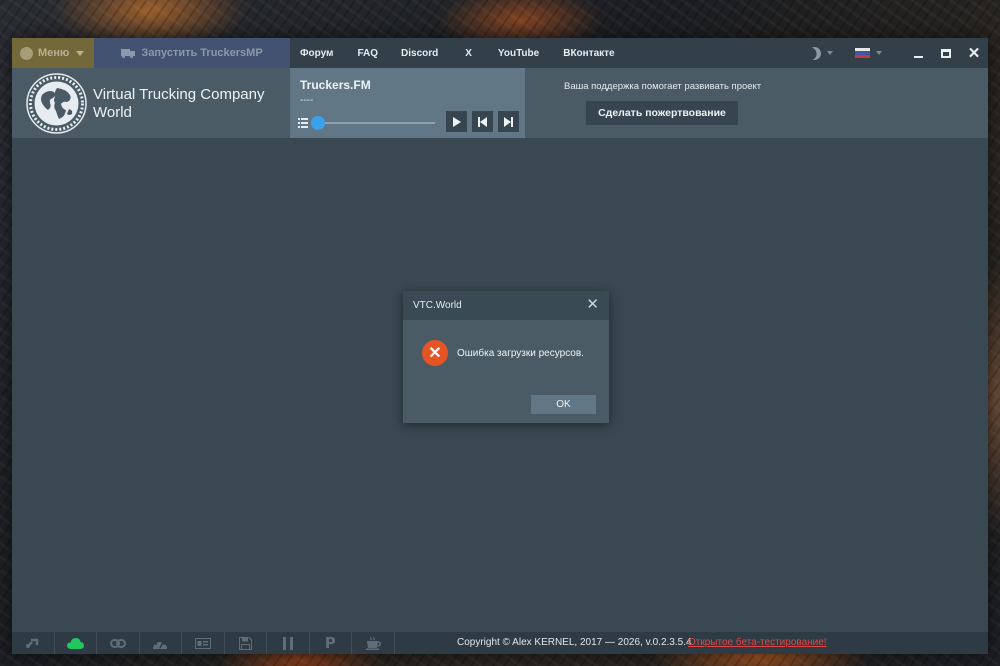 This screenshot has width=1000, height=666. Describe the element at coordinates (419, 53) in the screenshot. I see `nav-link-discord: Discord` at that location.